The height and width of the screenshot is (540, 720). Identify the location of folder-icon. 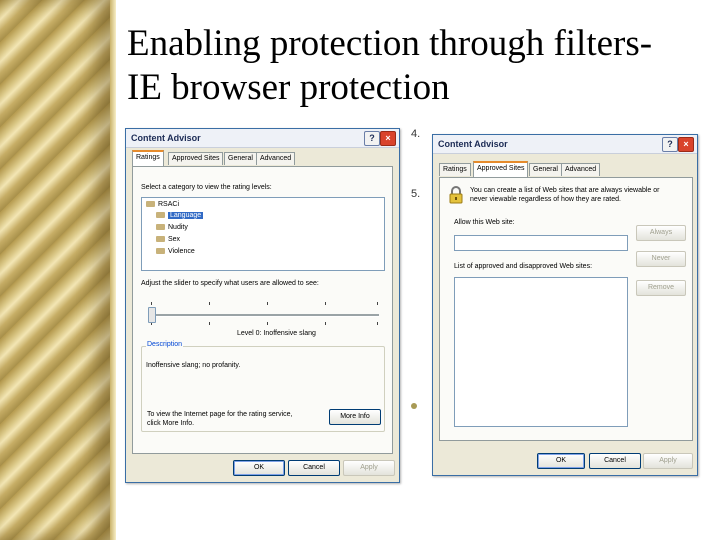
(150, 204).